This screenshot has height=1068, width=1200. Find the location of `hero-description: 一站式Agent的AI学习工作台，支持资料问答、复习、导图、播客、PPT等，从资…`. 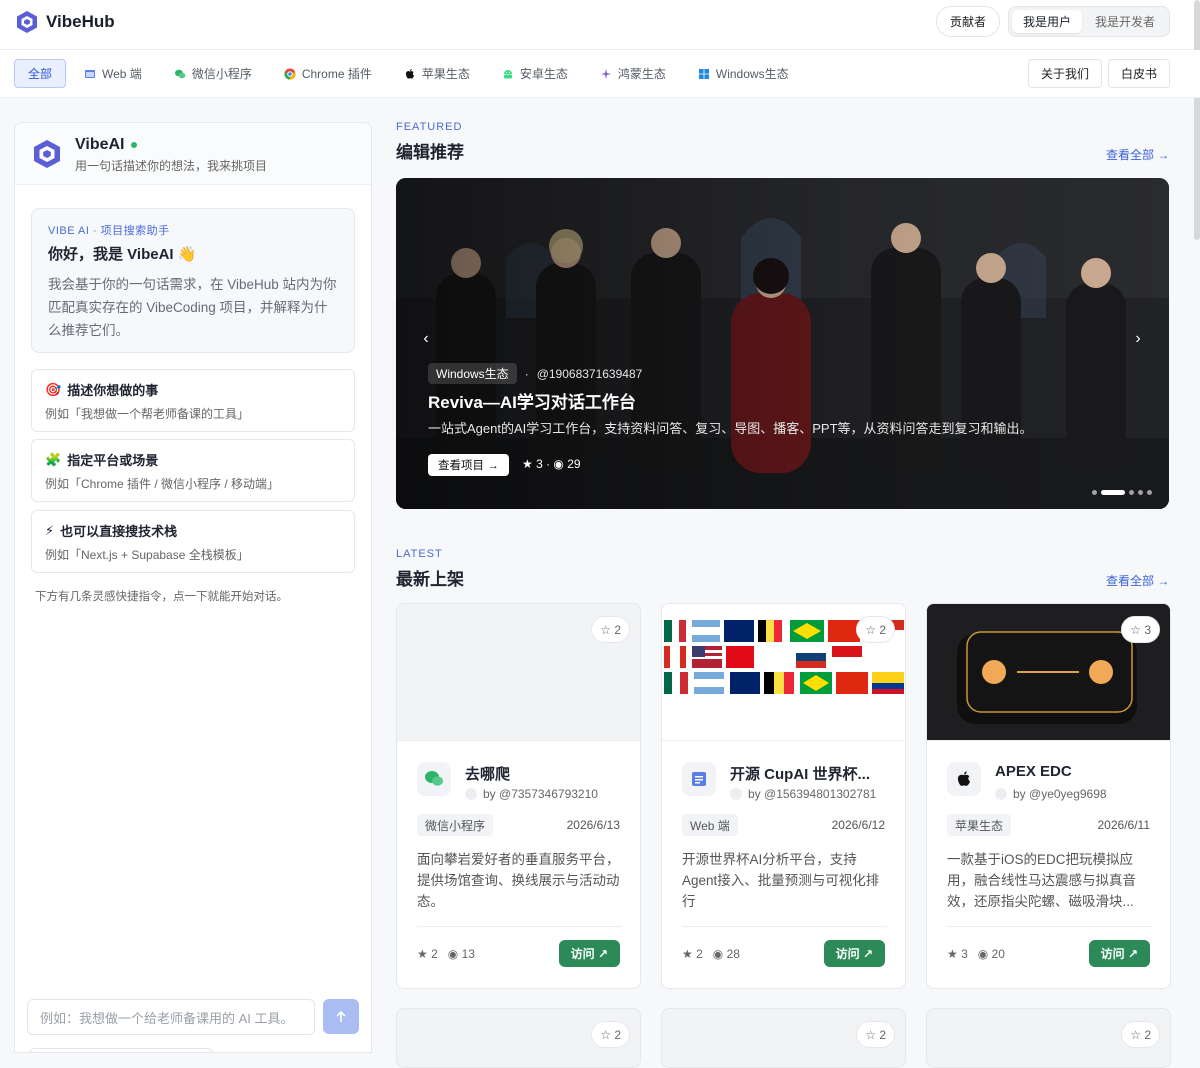

hero-description: 一站式Agent的AI学习工作台，支持资料问答、复习、导图、播客、PPT等，从资… is located at coordinates (730, 428).